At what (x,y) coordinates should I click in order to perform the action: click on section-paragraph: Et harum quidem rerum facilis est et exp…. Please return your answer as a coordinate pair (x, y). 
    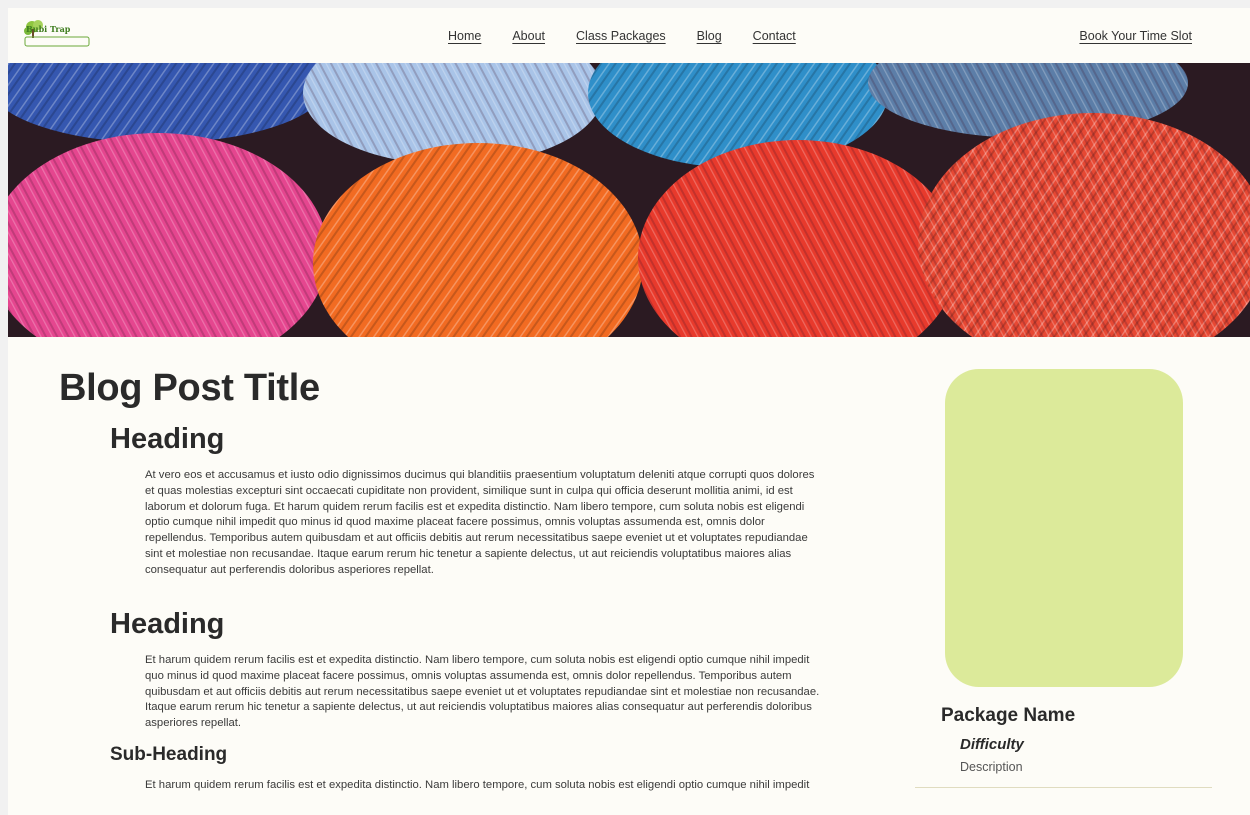
    Looking at the image, I should click on (482, 692).